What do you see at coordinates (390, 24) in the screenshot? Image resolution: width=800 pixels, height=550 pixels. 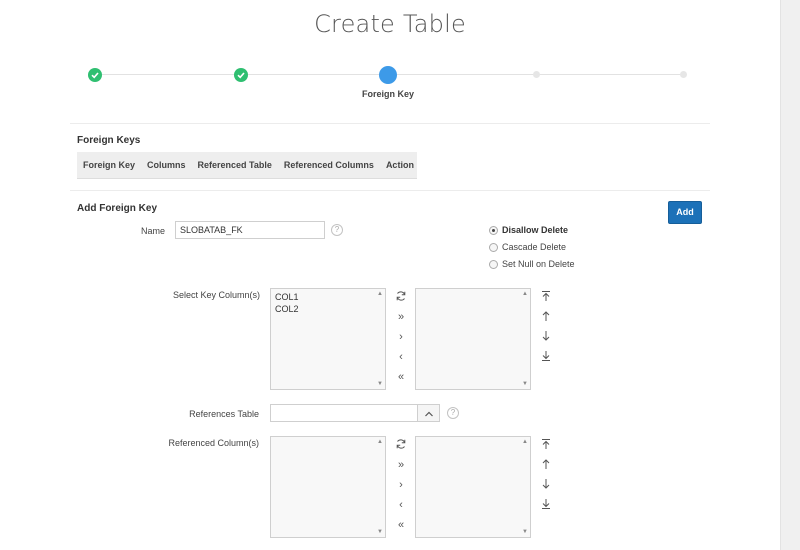 I see `page-title: Create Table` at bounding box center [390, 24].